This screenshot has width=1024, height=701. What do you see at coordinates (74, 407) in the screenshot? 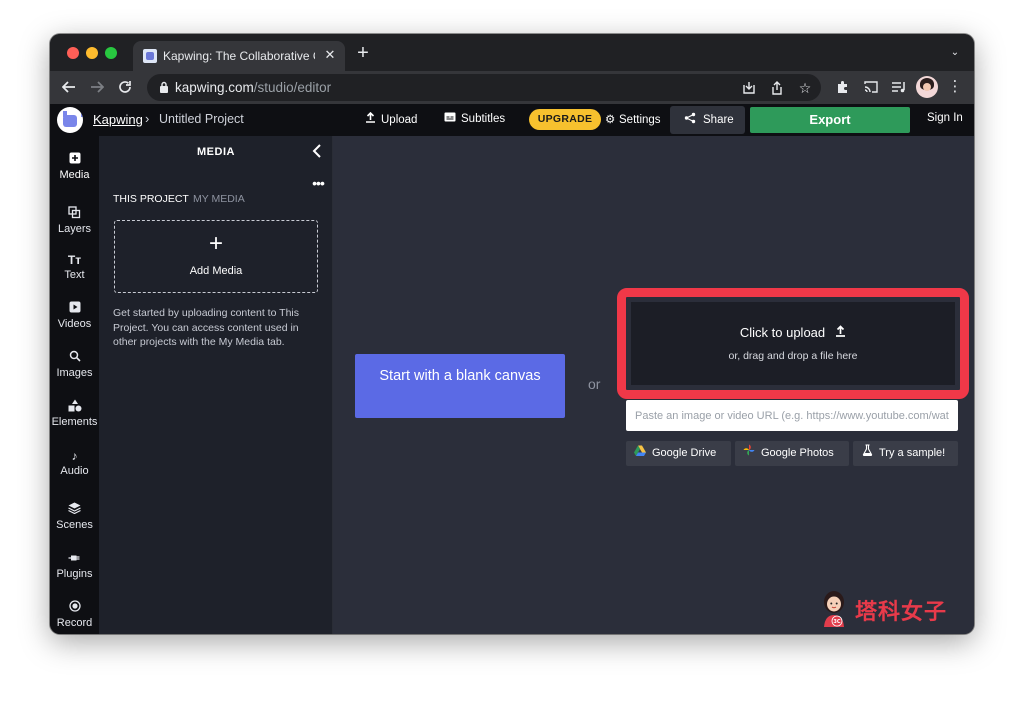
I see `shapes-icon` at bounding box center [74, 407].